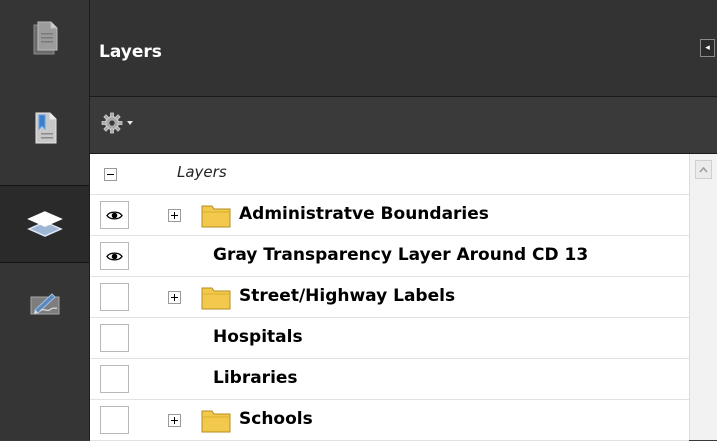 The width and height of the screenshot is (717, 441). What do you see at coordinates (400, 255) in the screenshot?
I see `layer-label: Gray Transparency Layer Around CD 13` at bounding box center [400, 255].